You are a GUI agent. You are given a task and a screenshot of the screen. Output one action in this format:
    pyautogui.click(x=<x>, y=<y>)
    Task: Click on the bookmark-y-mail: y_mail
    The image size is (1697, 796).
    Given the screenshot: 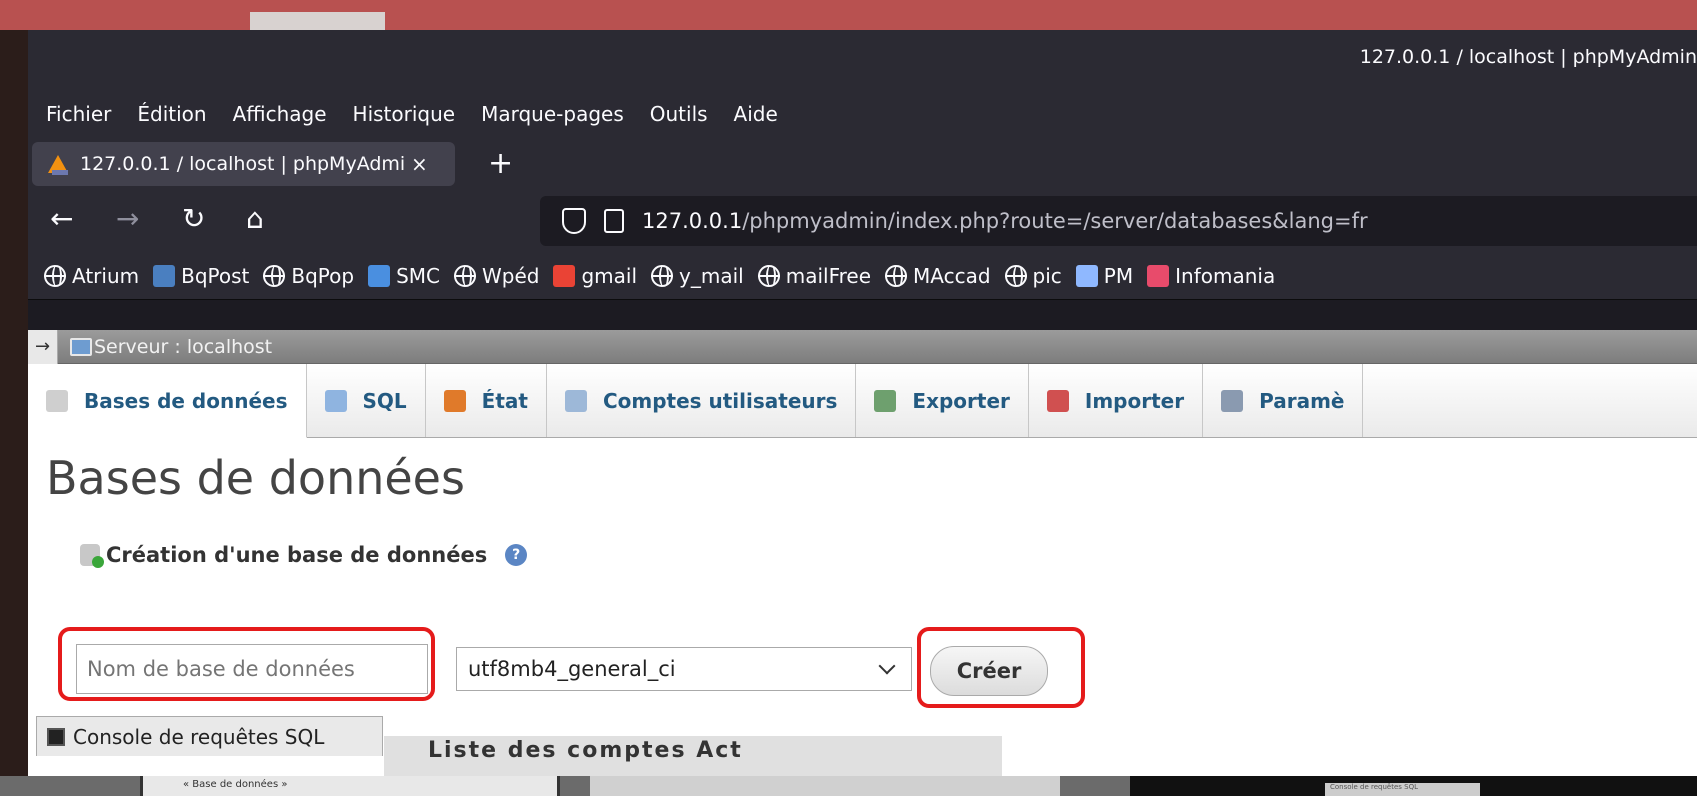 What is the action you would take?
    pyautogui.click(x=697, y=276)
    